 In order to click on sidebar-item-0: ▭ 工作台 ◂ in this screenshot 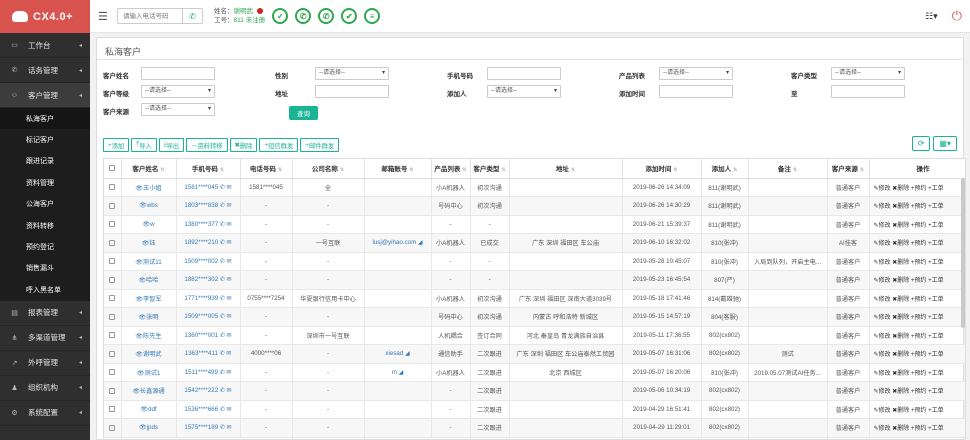, I will do `click(45, 45)`.